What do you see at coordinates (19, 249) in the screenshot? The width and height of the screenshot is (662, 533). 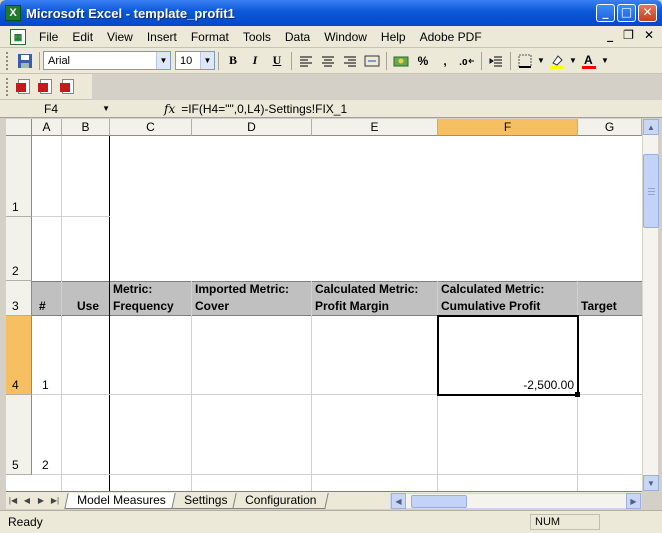 I see `row-header-2: 2` at bounding box center [19, 249].